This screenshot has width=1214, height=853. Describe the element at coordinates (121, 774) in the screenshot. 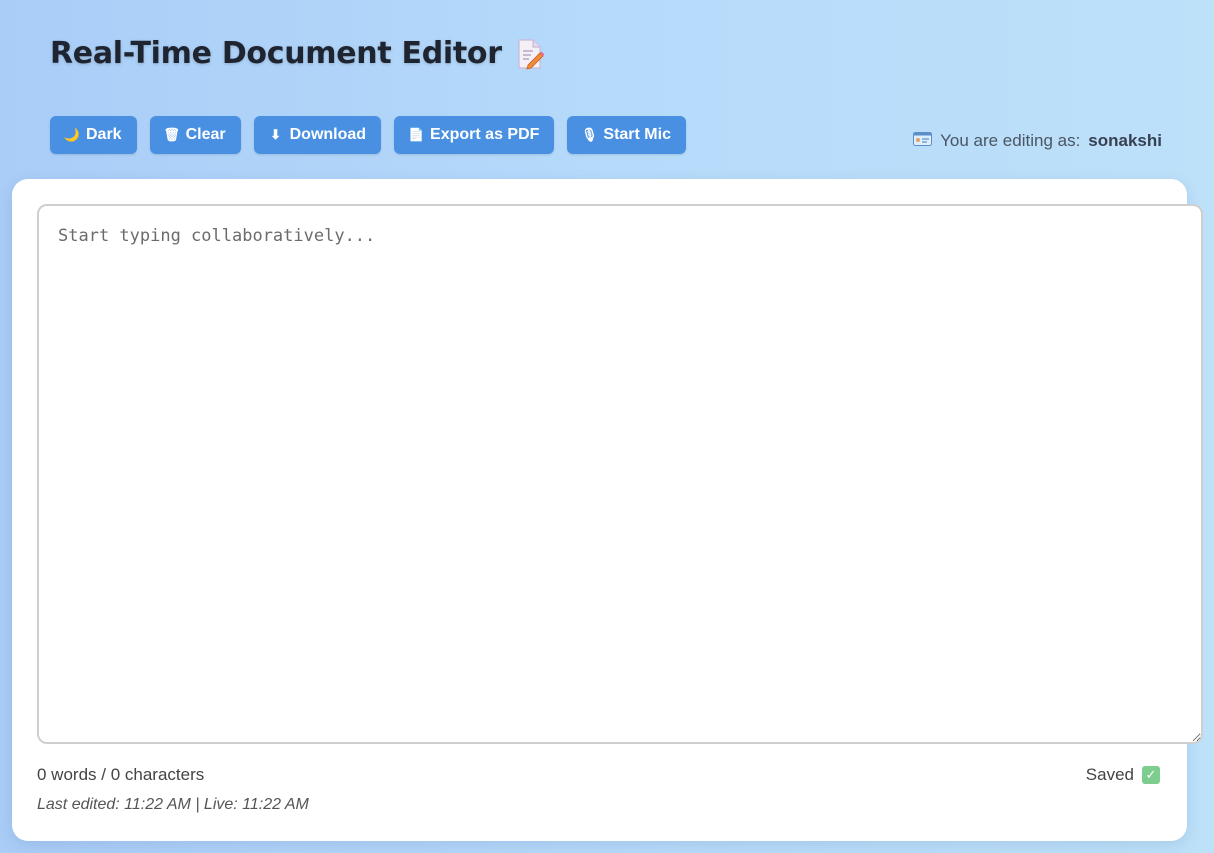

I see `word-char-count: 0 words / 0 characters` at that location.